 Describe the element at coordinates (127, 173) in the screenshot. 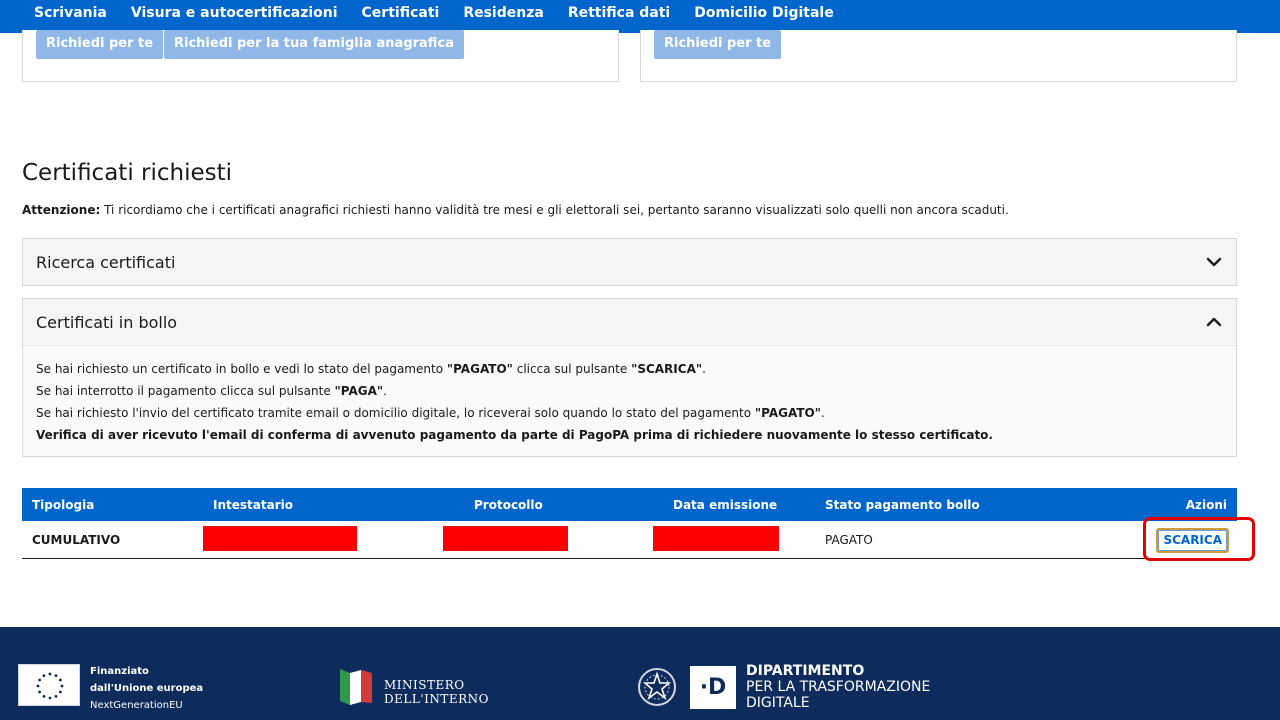

I see `page-title: Certificati richiesti` at that location.